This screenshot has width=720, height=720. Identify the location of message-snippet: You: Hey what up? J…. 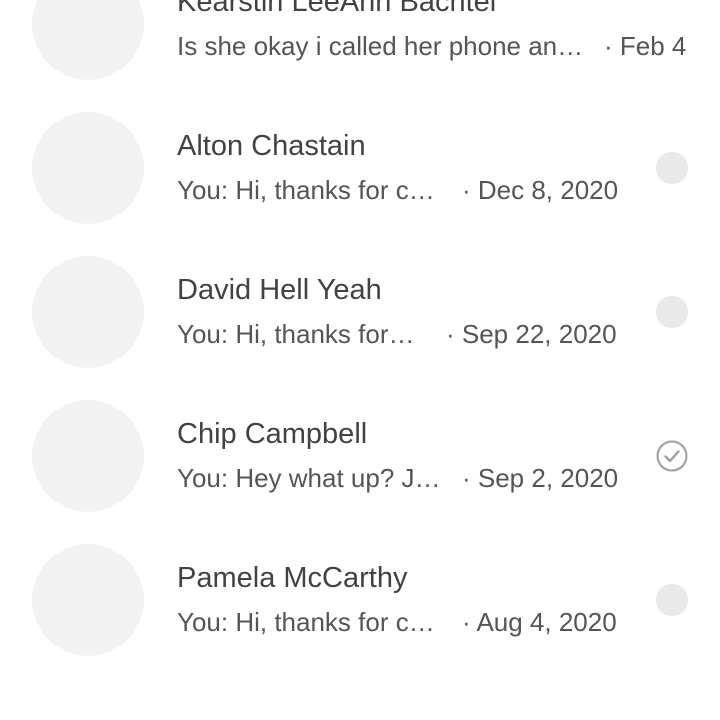
(309, 478).